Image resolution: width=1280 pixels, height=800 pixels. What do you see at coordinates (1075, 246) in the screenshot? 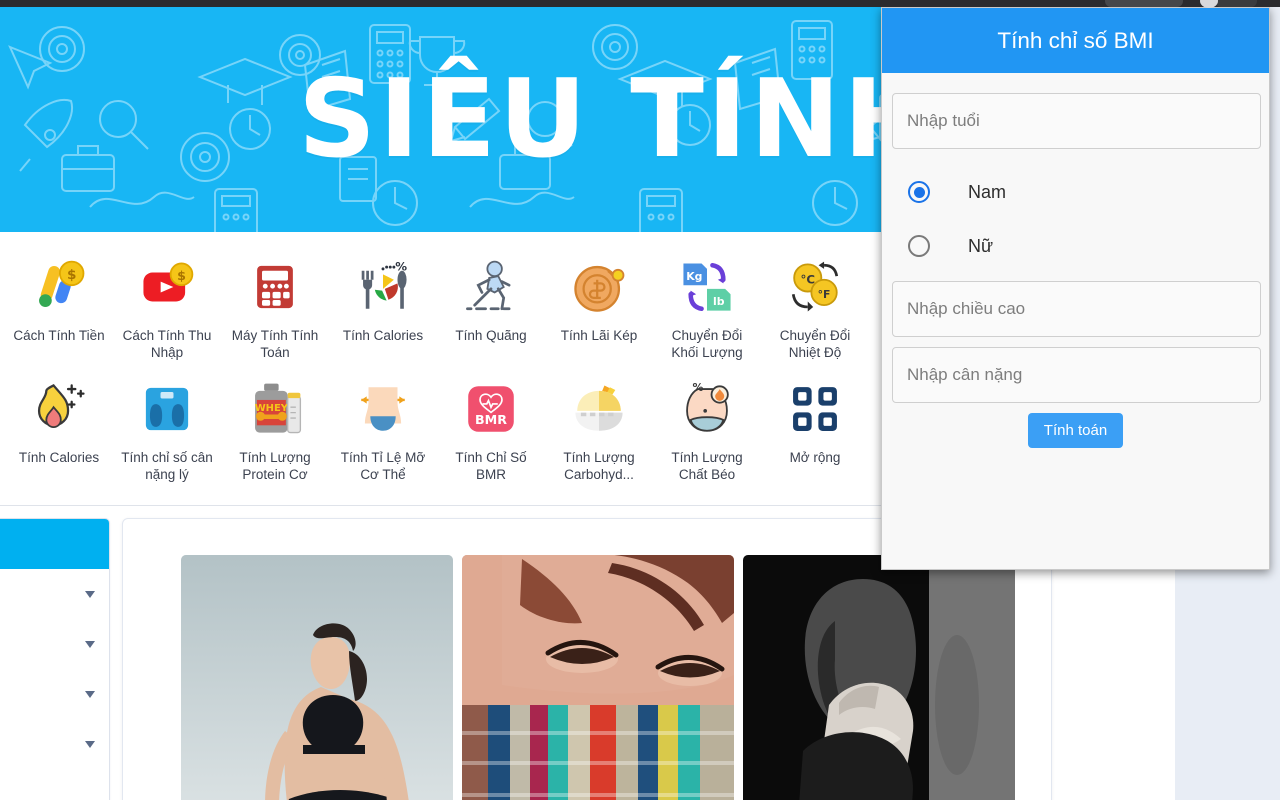
I see `gender-option-female: Nữ` at bounding box center [1075, 246].